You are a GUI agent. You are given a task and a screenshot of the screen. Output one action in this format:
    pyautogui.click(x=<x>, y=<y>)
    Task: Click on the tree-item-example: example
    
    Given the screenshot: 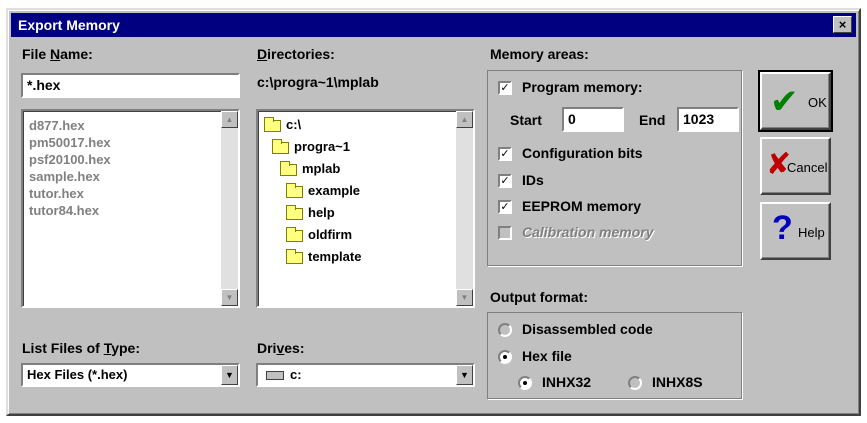 What is the action you would take?
    pyautogui.click(x=323, y=191)
    